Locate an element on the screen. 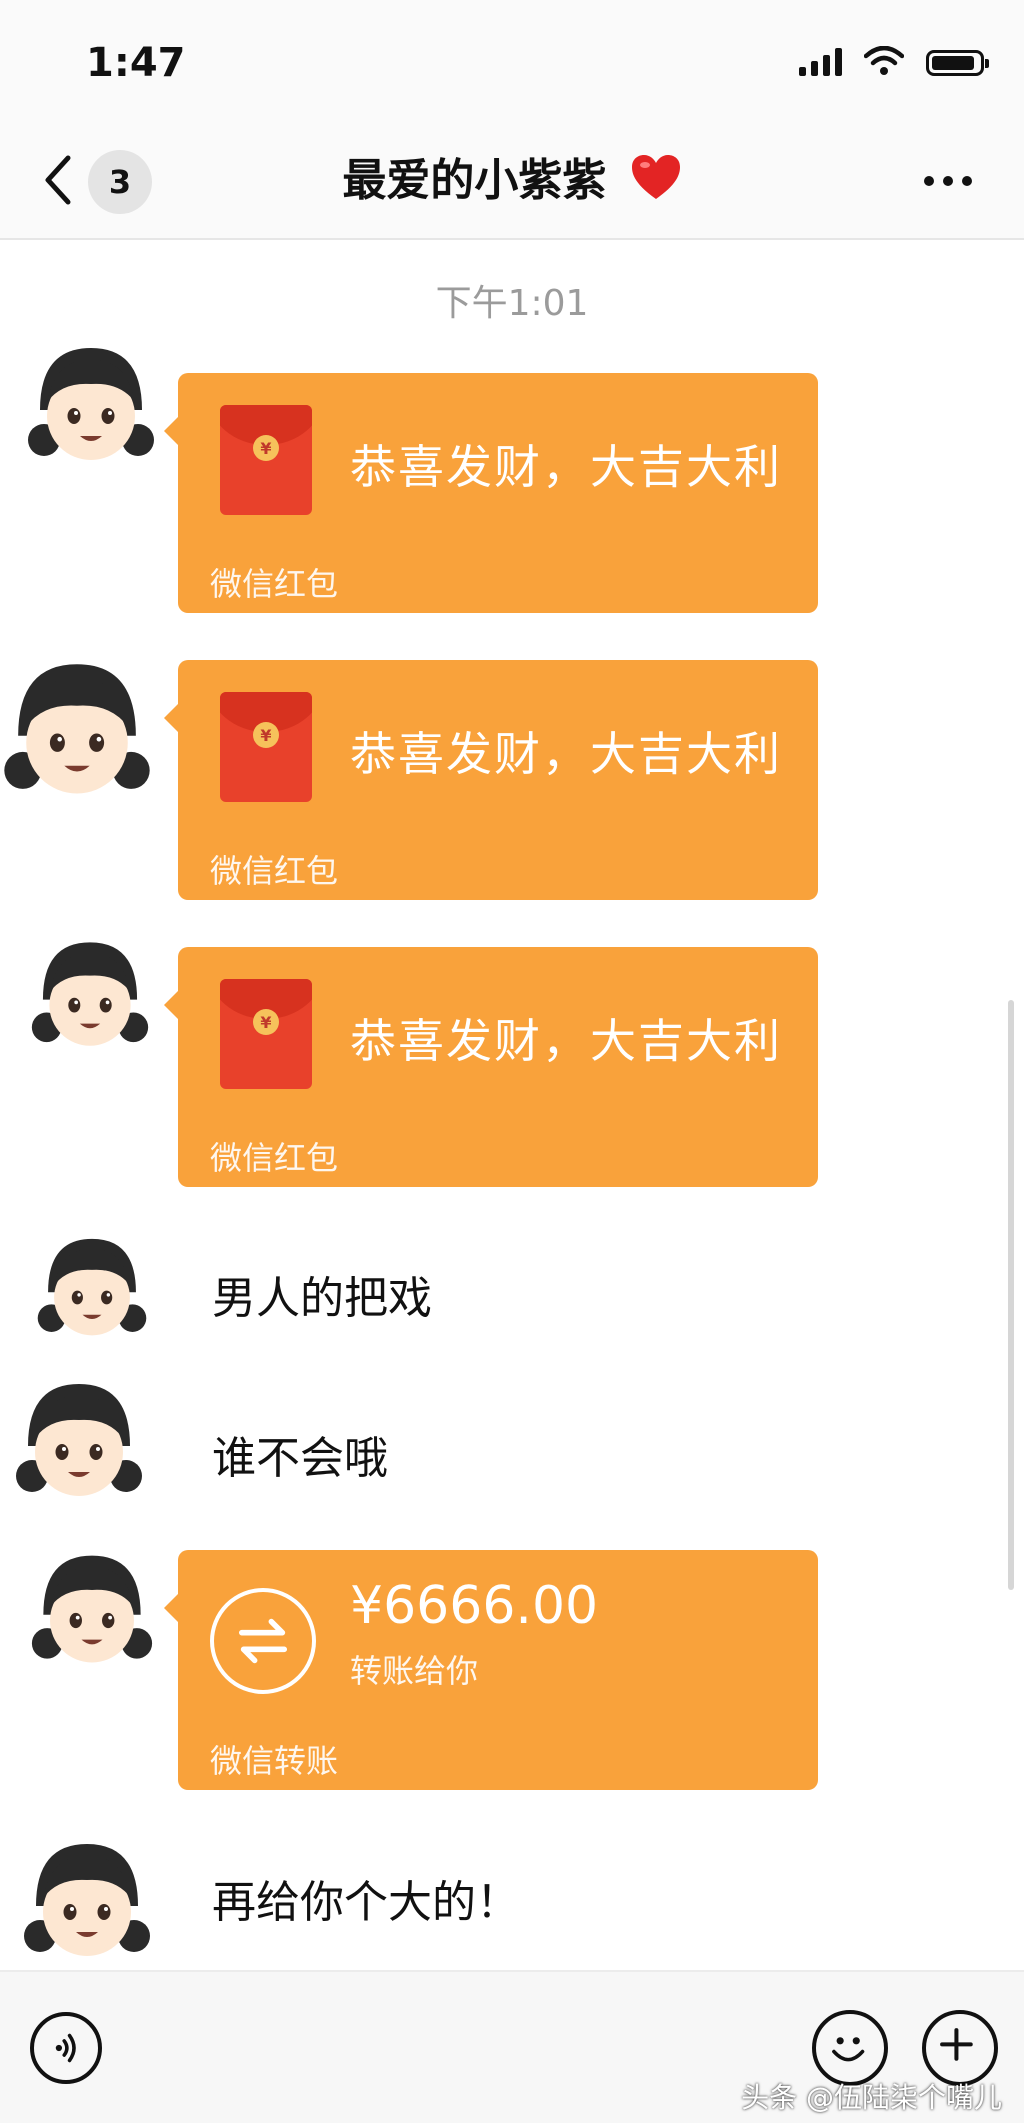 This screenshot has height=2123, width=1024. chat-title: 最爱的小紫紫 is located at coordinates (512, 181).